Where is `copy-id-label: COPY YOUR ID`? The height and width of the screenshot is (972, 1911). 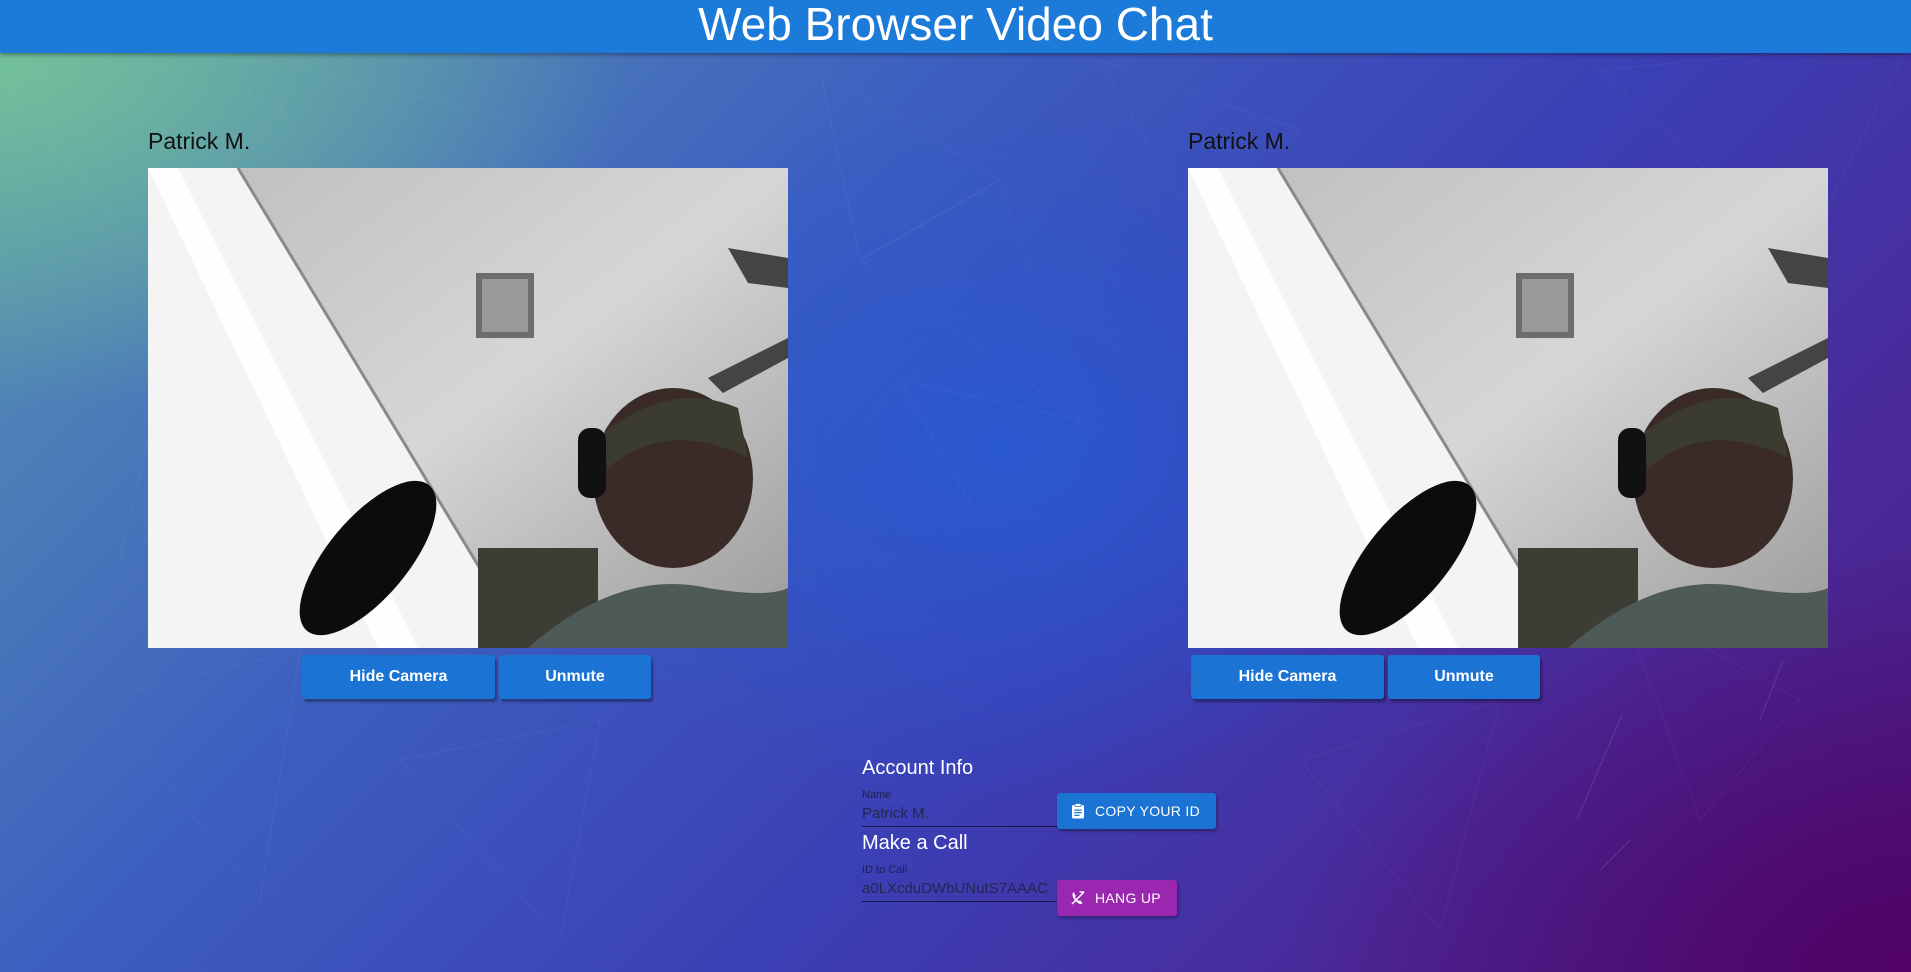
copy-id-label: COPY YOUR ID is located at coordinates (1147, 811).